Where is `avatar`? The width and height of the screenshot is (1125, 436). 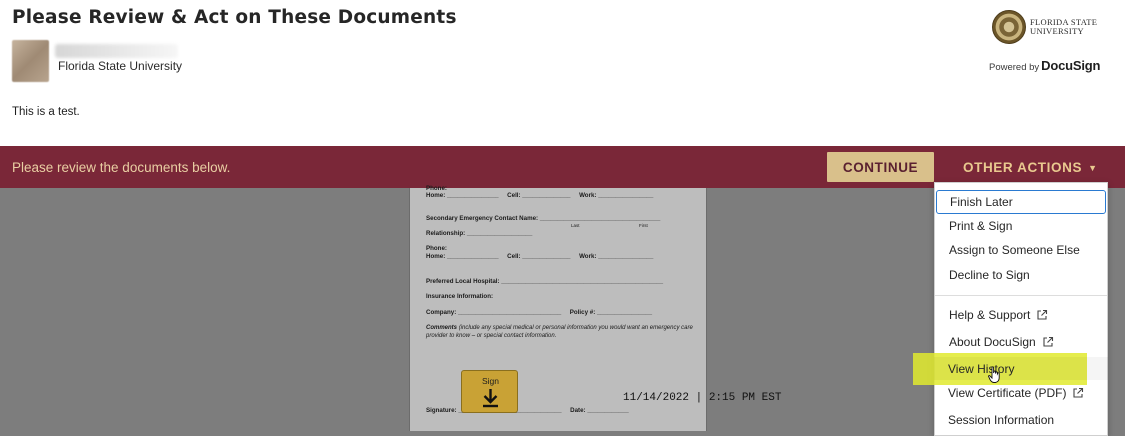
avatar is located at coordinates (30, 61).